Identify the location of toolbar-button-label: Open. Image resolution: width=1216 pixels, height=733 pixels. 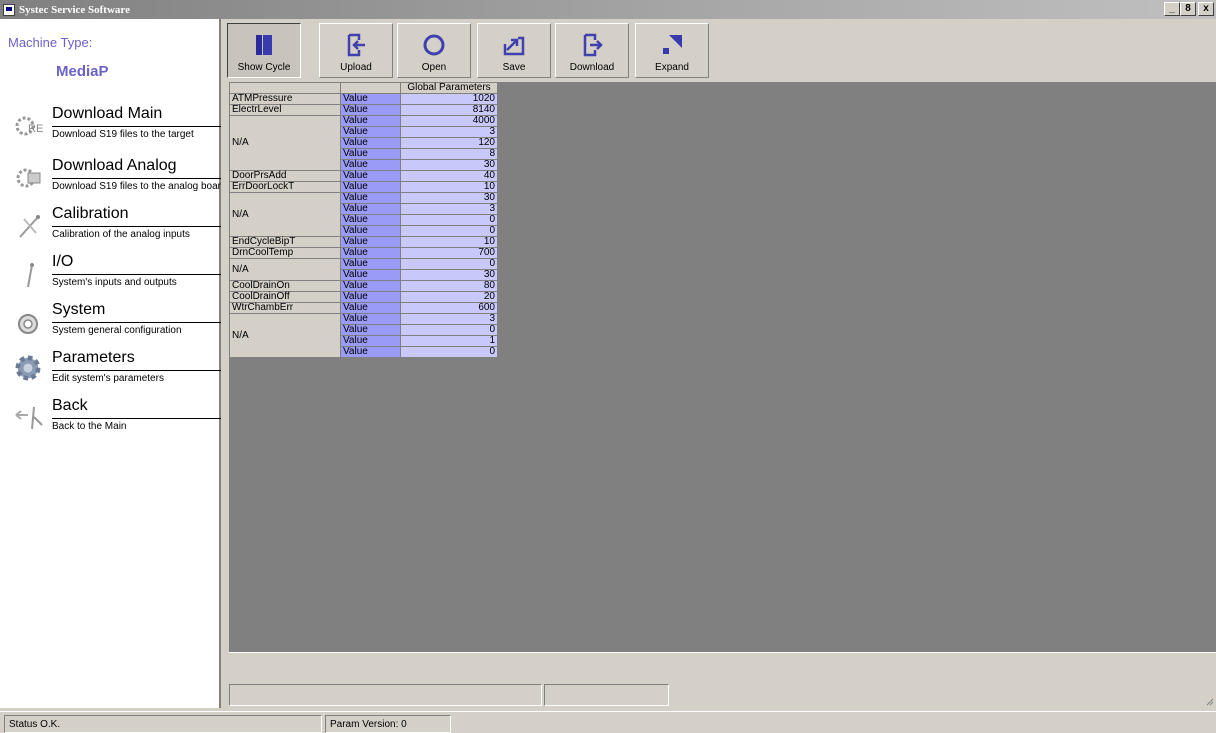
(434, 67).